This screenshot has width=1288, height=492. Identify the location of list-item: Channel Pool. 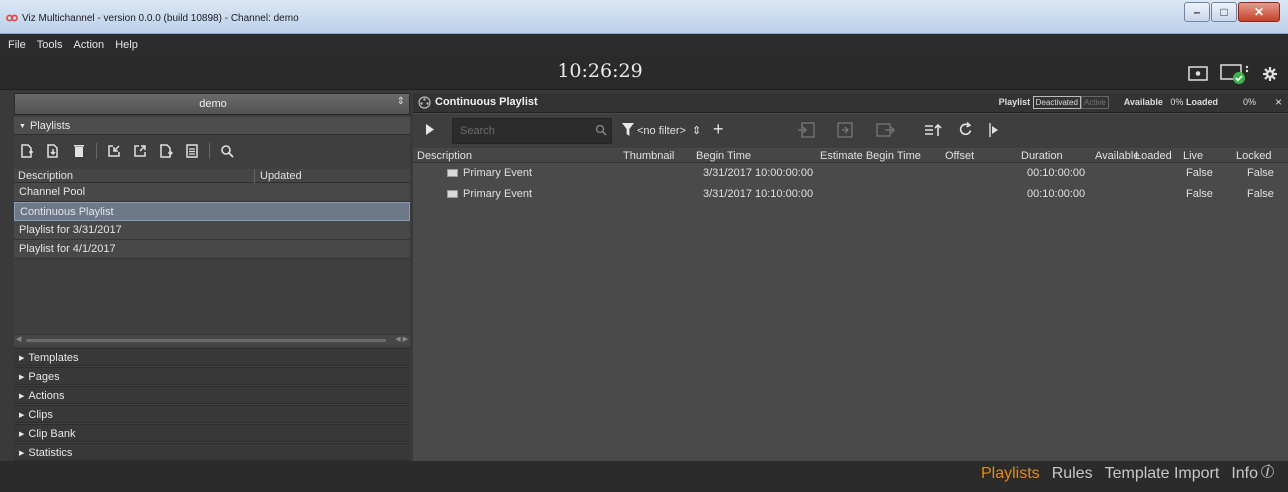
(212, 192).